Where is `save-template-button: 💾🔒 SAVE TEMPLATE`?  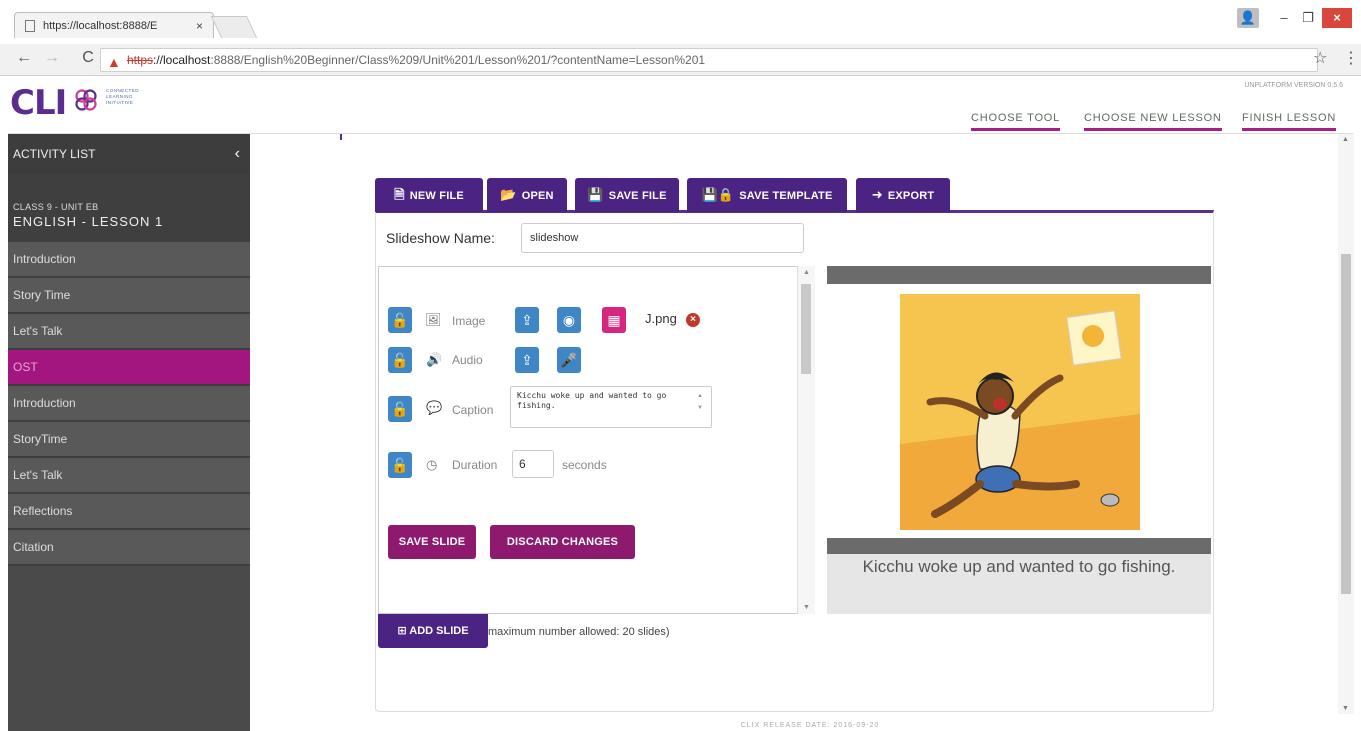
save-template-button: 💾🔒 SAVE TEMPLATE is located at coordinates (767, 195).